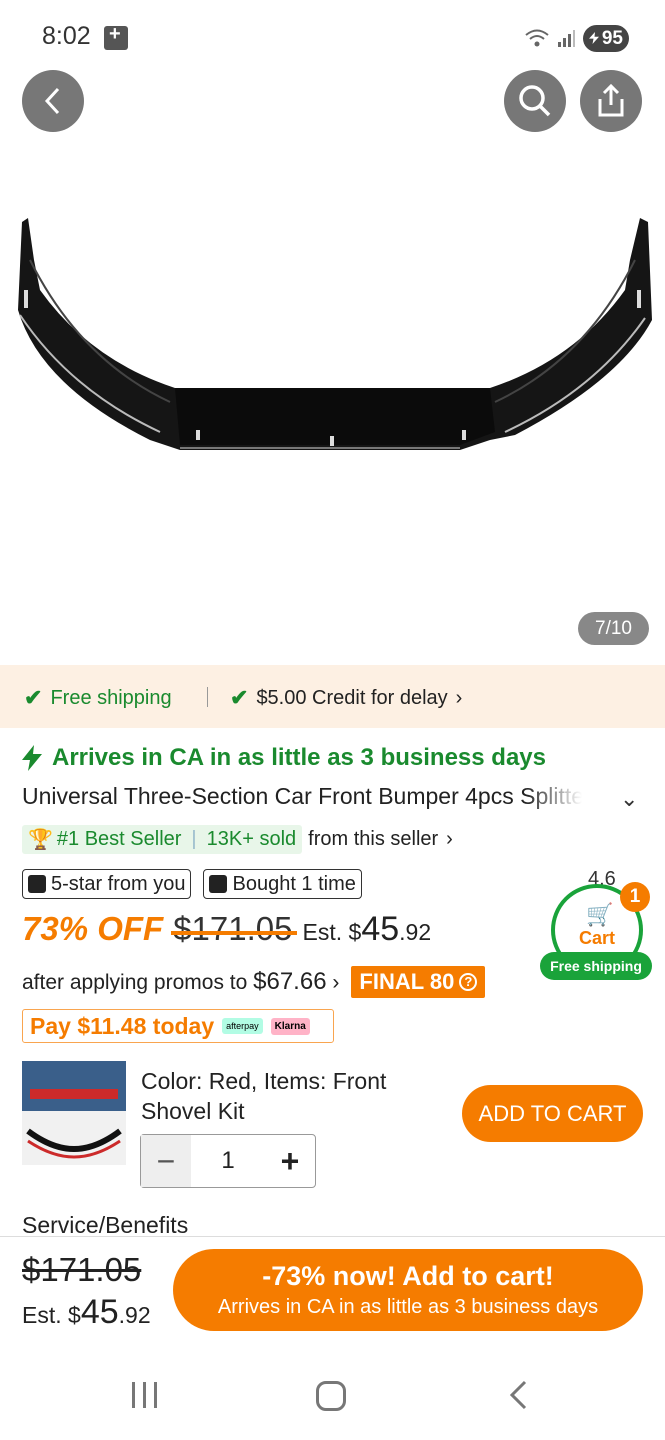 The width and height of the screenshot is (665, 1440). What do you see at coordinates (294, 883) in the screenshot?
I see `tag-label: Bought 1 time` at bounding box center [294, 883].